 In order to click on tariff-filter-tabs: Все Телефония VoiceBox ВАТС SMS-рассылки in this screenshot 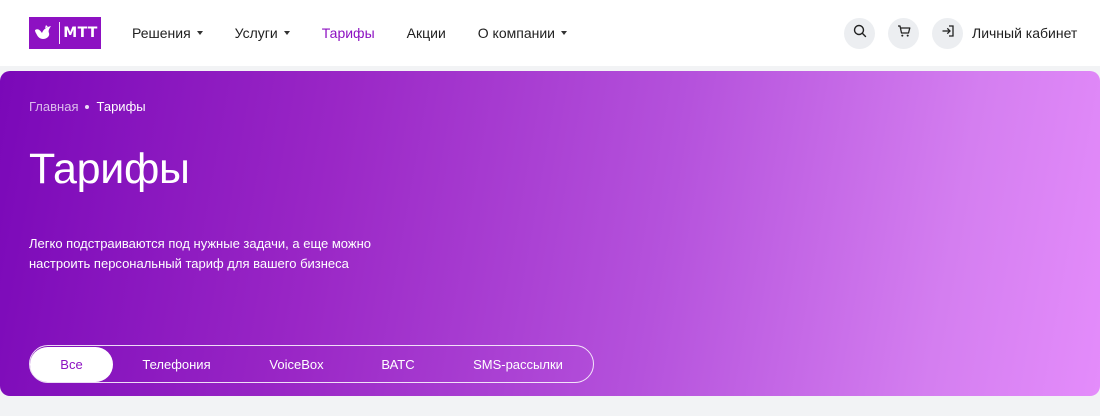, I will do `click(311, 364)`.